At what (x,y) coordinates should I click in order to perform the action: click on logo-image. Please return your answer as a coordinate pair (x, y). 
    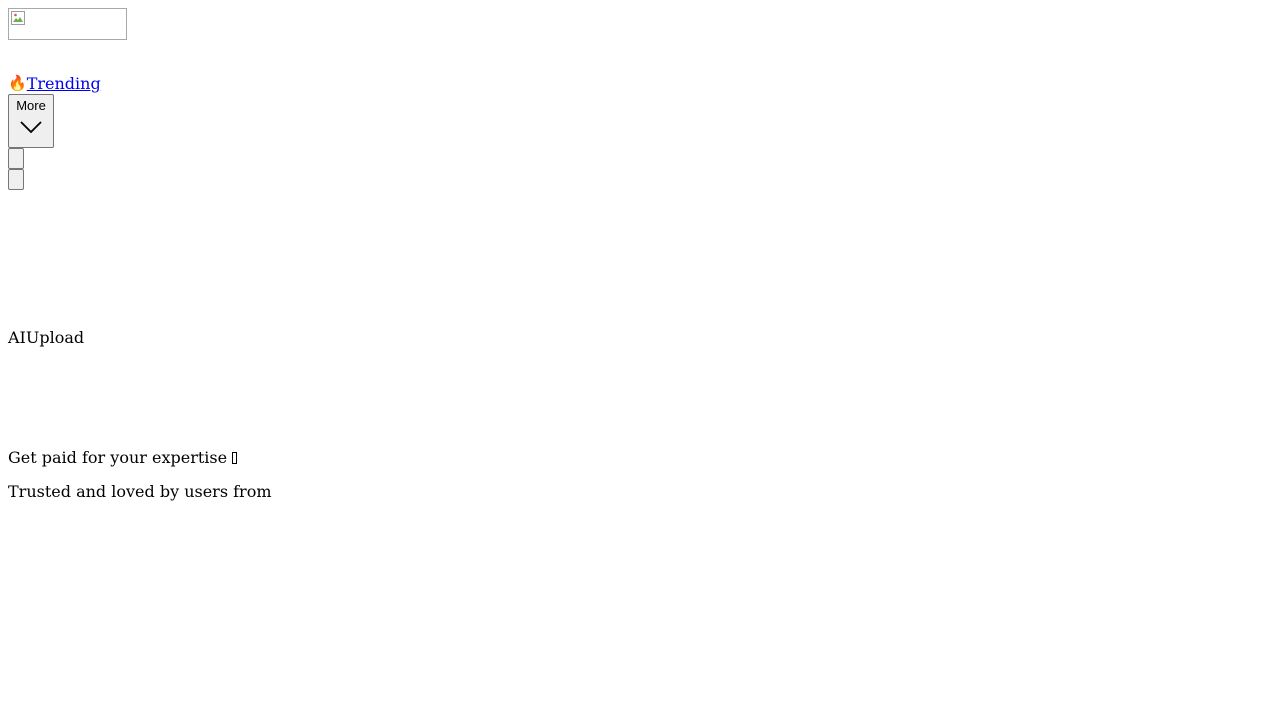
    Looking at the image, I should click on (67, 24).